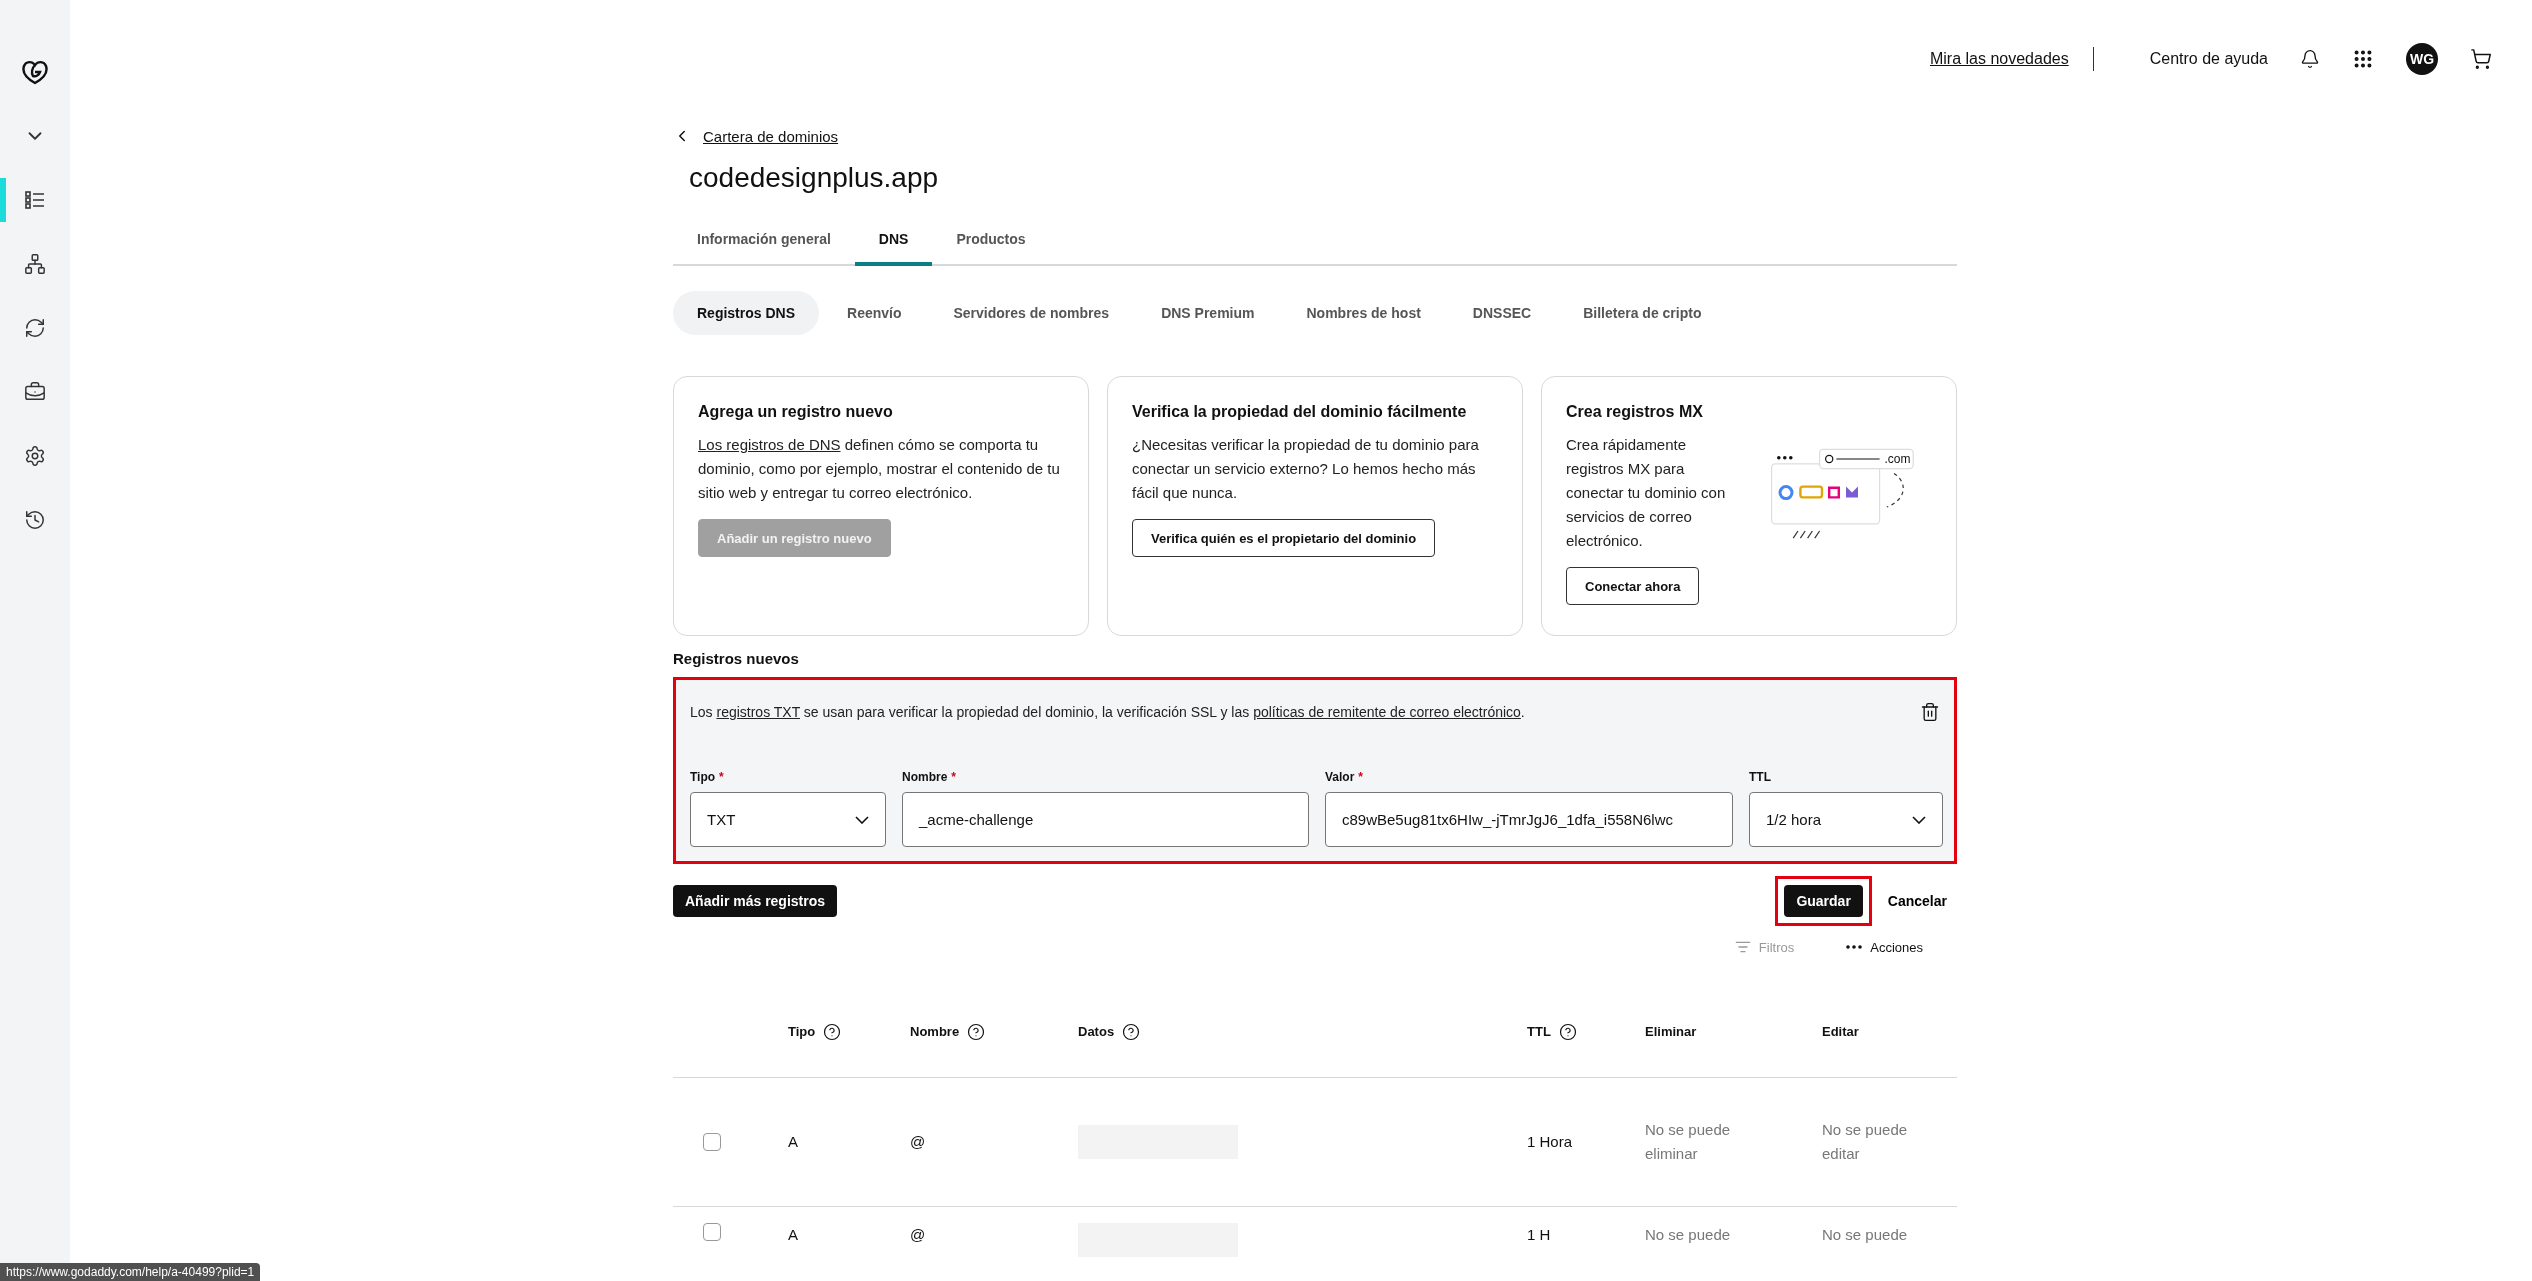  What do you see at coordinates (1884, 947) in the screenshot?
I see `actions-button: Acciones` at bounding box center [1884, 947].